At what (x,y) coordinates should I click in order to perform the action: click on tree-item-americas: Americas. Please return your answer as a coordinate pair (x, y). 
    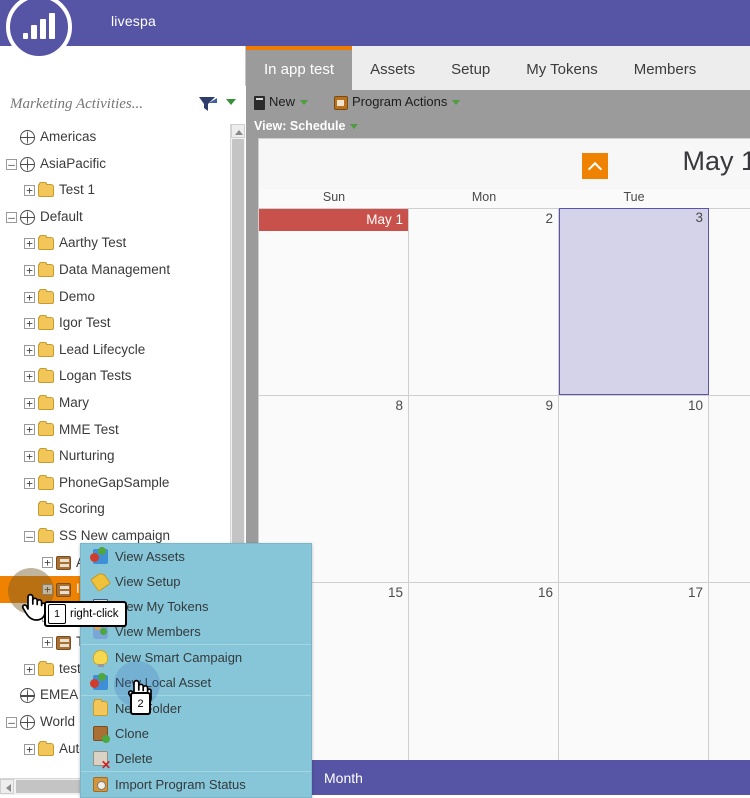
    Looking at the image, I should click on (123, 137).